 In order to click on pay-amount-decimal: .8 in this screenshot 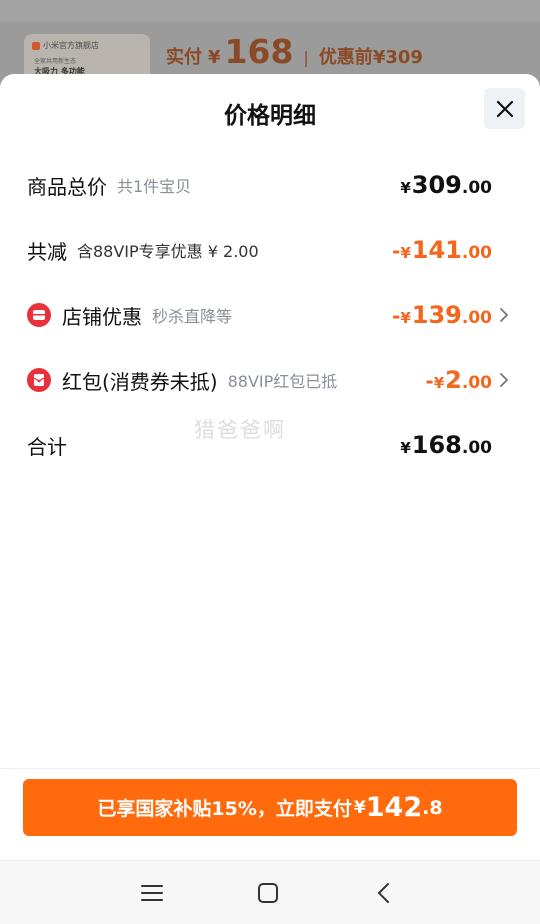, I will do `click(432, 807)`.